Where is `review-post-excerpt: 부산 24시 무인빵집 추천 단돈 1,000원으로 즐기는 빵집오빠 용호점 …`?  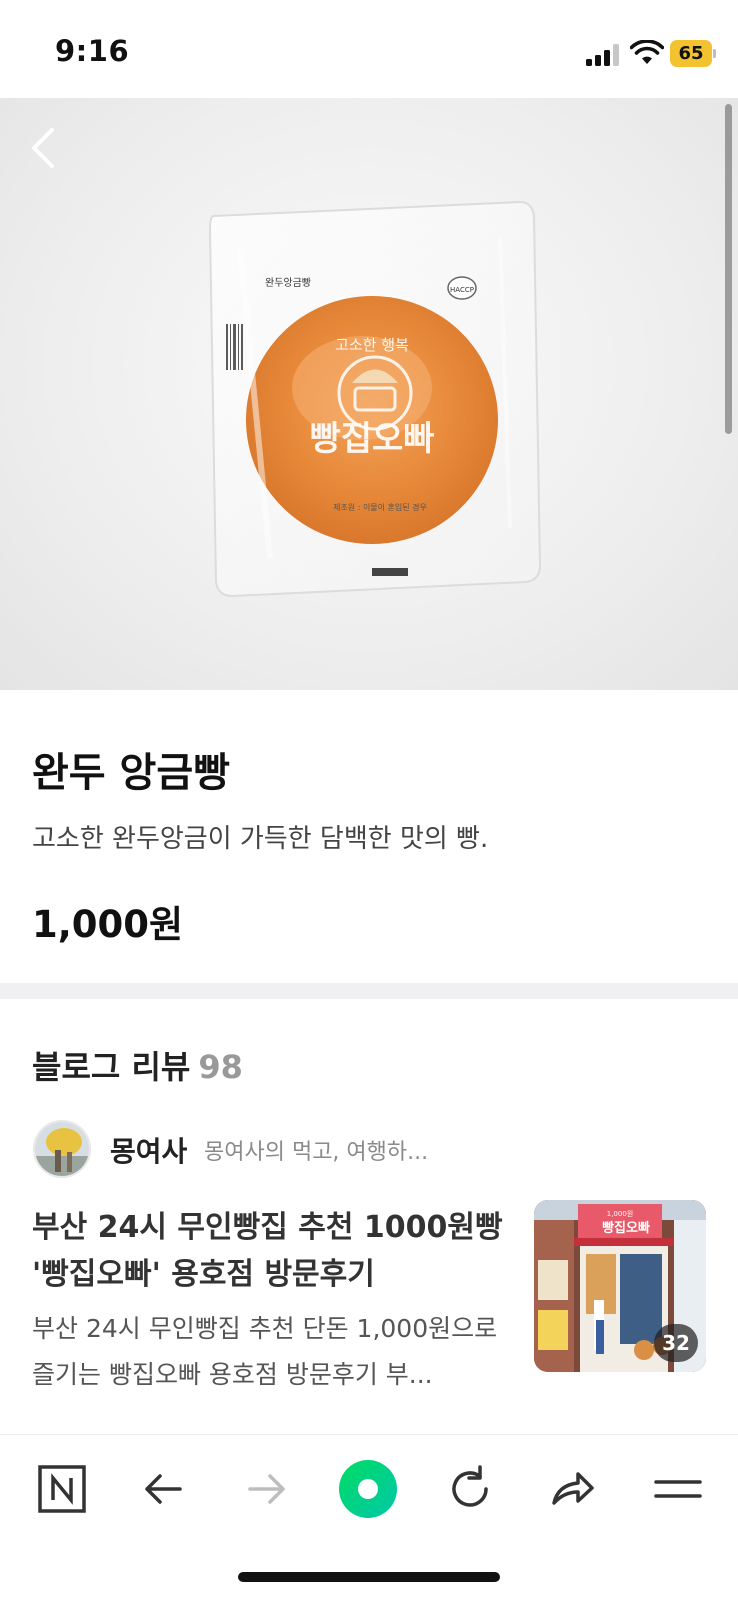 review-post-excerpt: 부산 24시 무인빵집 추천 단돈 1,000원으로 즐기는 빵집오빠 용호점 … is located at coordinates (272, 1352).